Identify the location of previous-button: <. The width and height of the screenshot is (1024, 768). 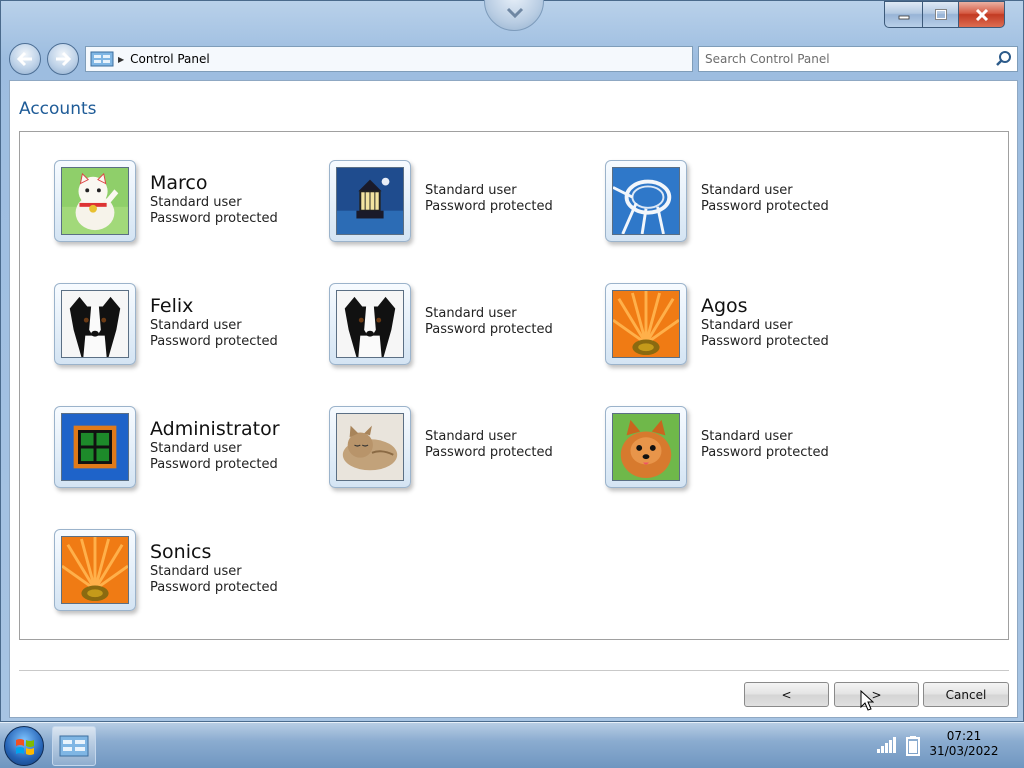
(786, 694).